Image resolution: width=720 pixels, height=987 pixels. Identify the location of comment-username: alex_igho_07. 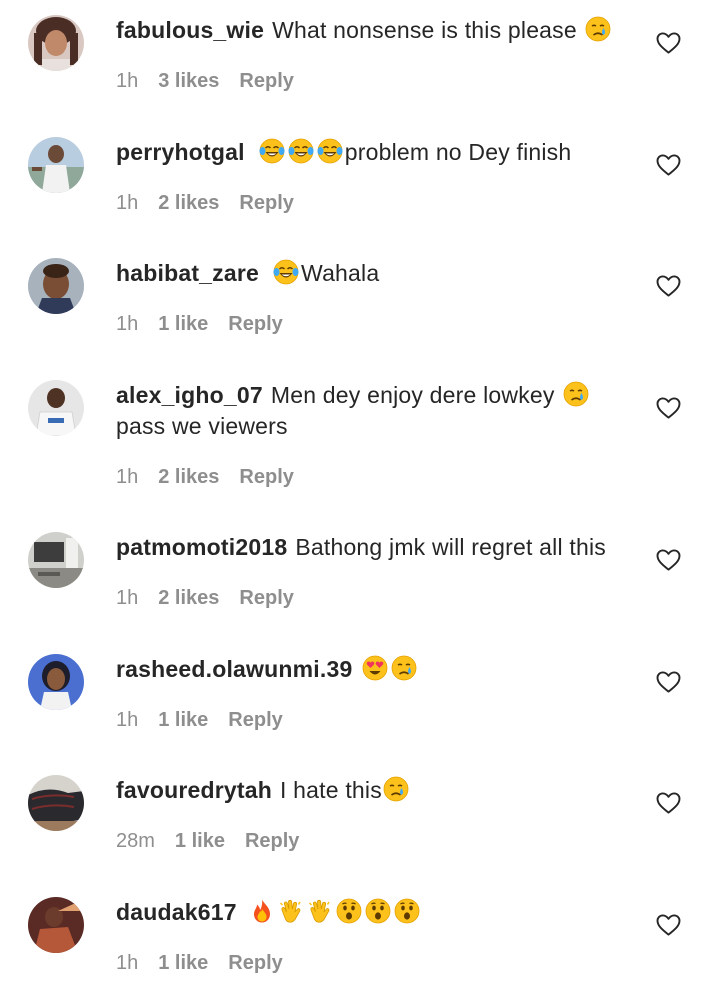
(189, 395).